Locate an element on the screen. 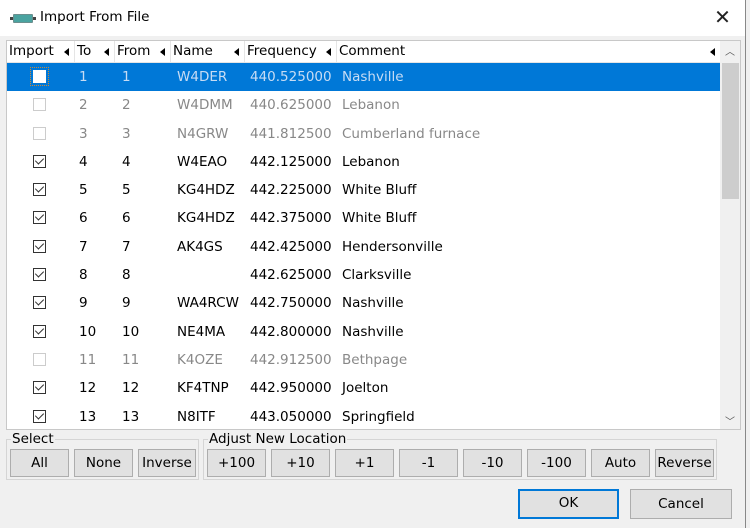  list-row: 9 9 WA4RCW 442.750000 Nashville is located at coordinates (363, 303).